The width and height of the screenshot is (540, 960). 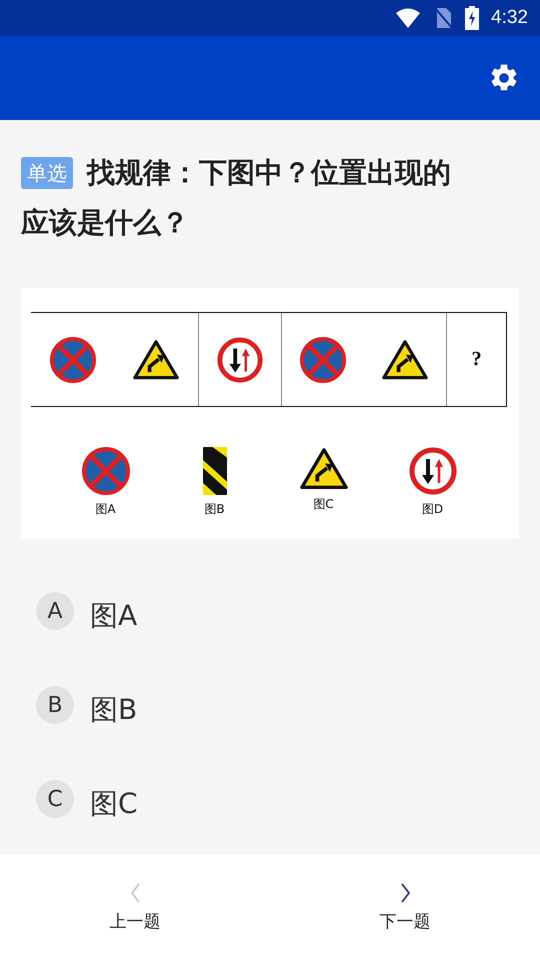 What do you see at coordinates (405, 907) in the screenshot?
I see `next-button: 下一题` at bounding box center [405, 907].